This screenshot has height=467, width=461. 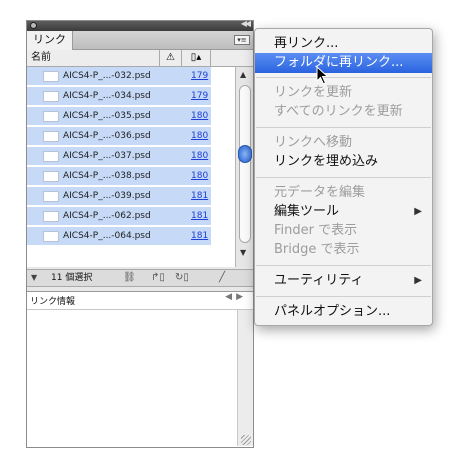 I want to click on link-name: AICS4-P_...-035.psd, so click(x=107, y=116).